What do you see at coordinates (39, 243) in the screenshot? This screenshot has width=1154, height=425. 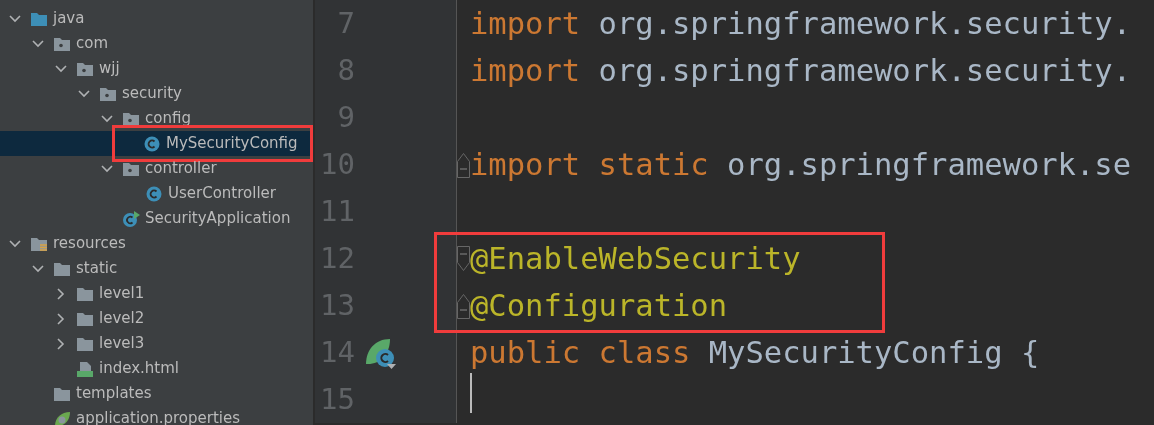 I see `resources-folder-icon` at bounding box center [39, 243].